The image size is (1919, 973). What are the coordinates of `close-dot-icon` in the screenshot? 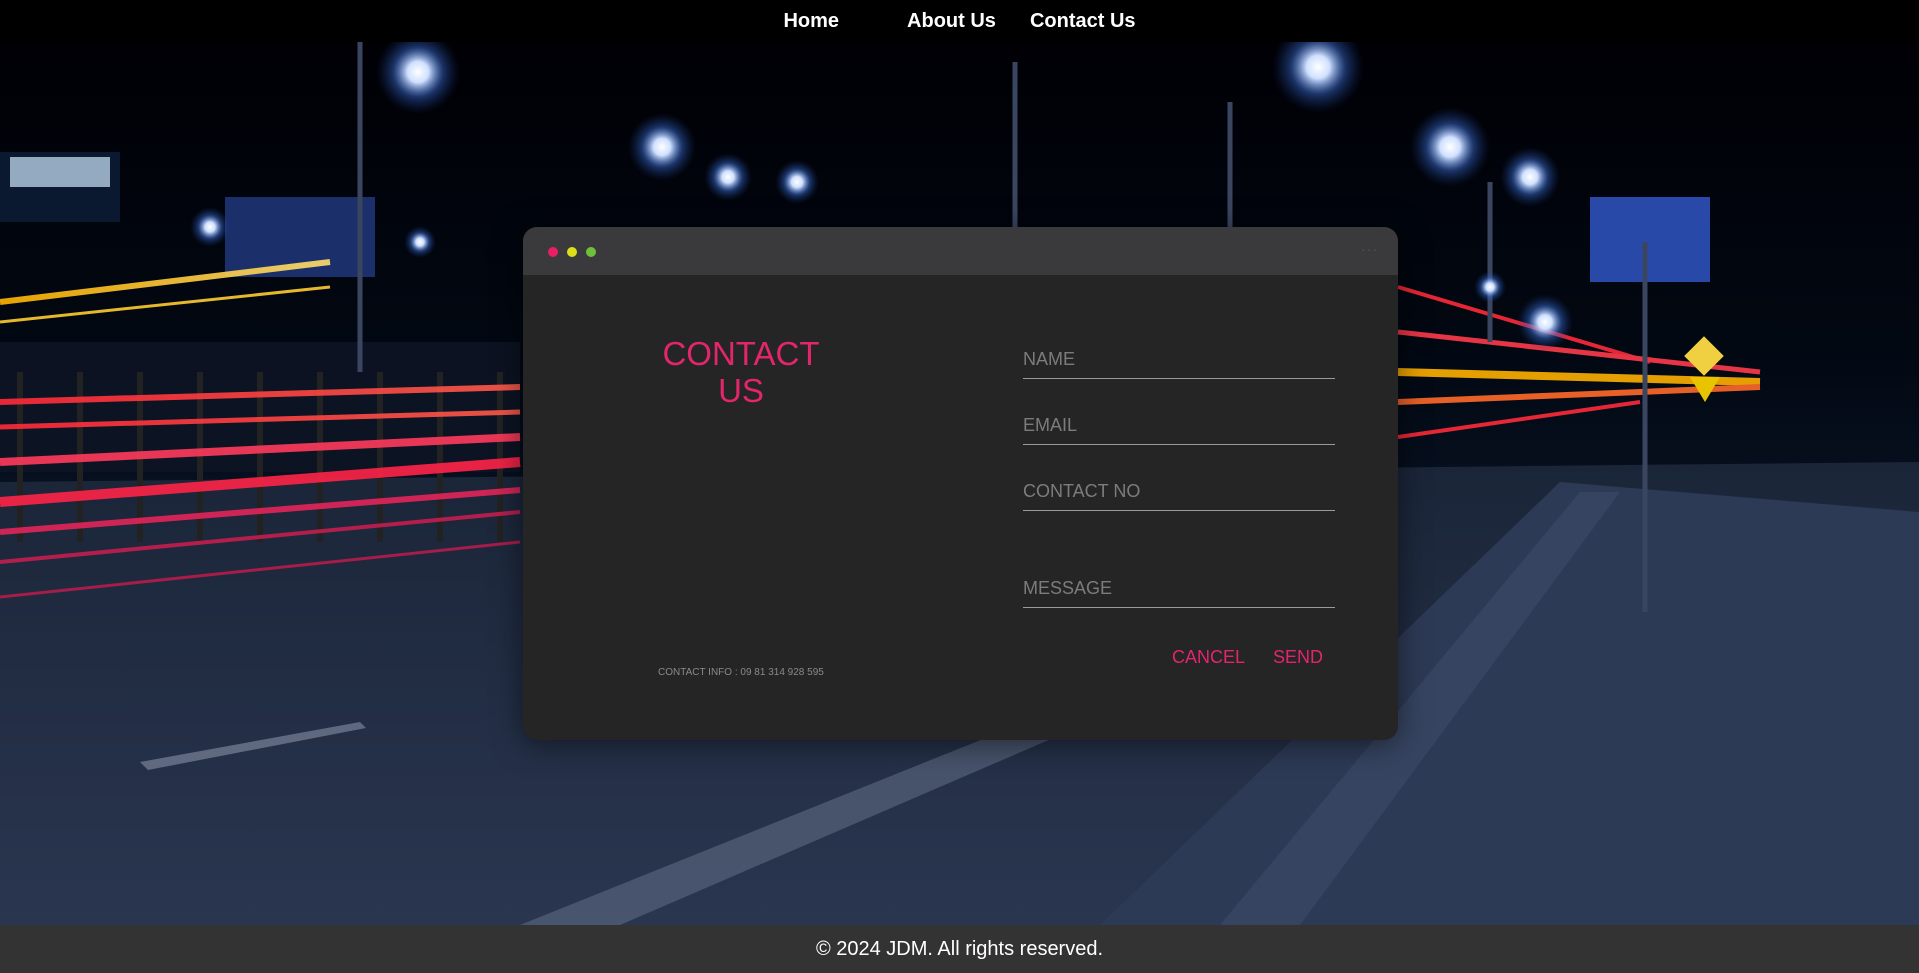 It's located at (553, 252).